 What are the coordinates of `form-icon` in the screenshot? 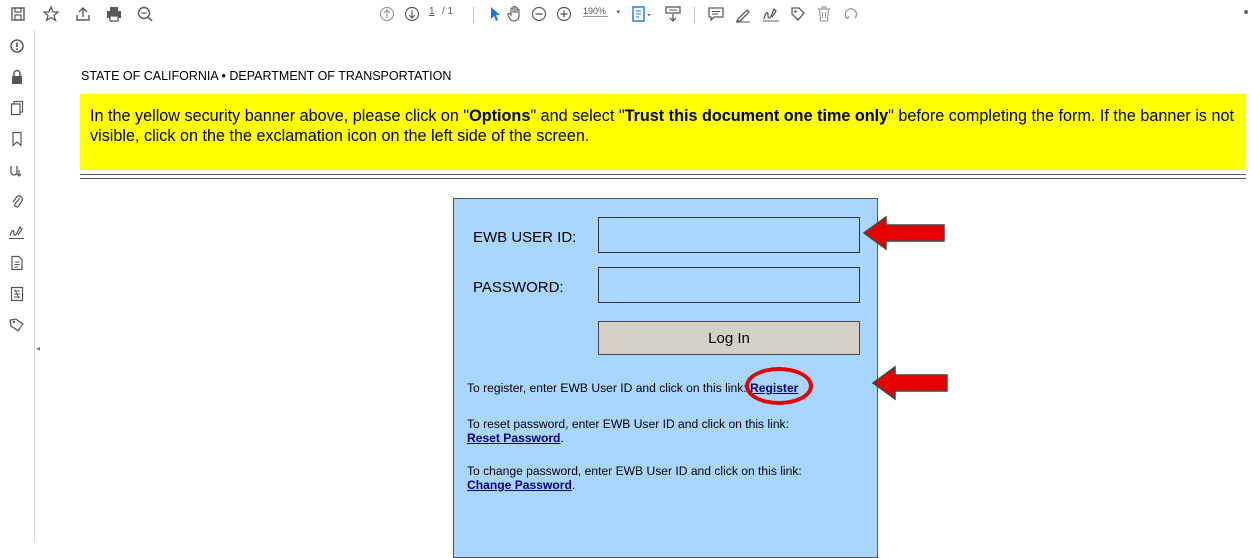 It's located at (17, 294).